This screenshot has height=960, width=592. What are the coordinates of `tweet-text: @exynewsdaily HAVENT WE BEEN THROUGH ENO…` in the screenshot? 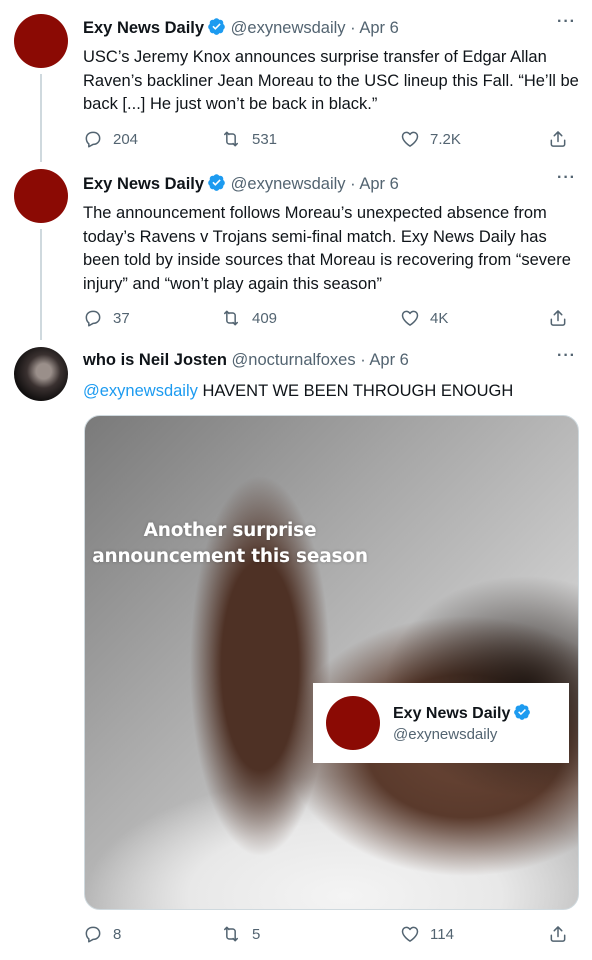 It's located at (332, 392).